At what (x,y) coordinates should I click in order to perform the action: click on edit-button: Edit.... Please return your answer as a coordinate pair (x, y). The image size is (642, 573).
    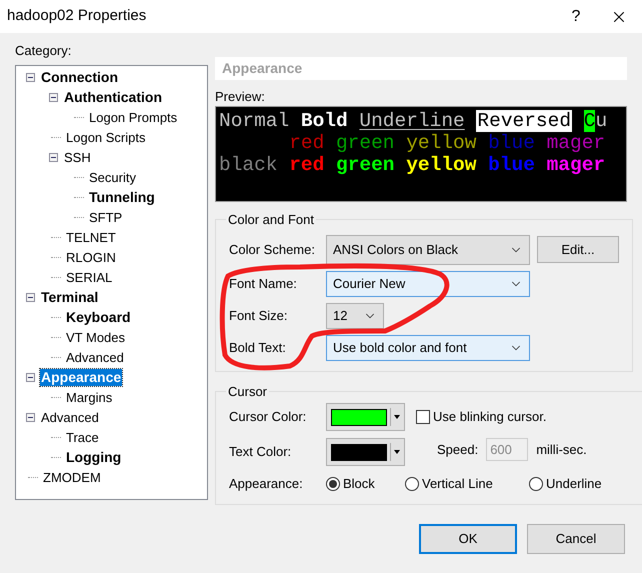
    Looking at the image, I should click on (578, 249).